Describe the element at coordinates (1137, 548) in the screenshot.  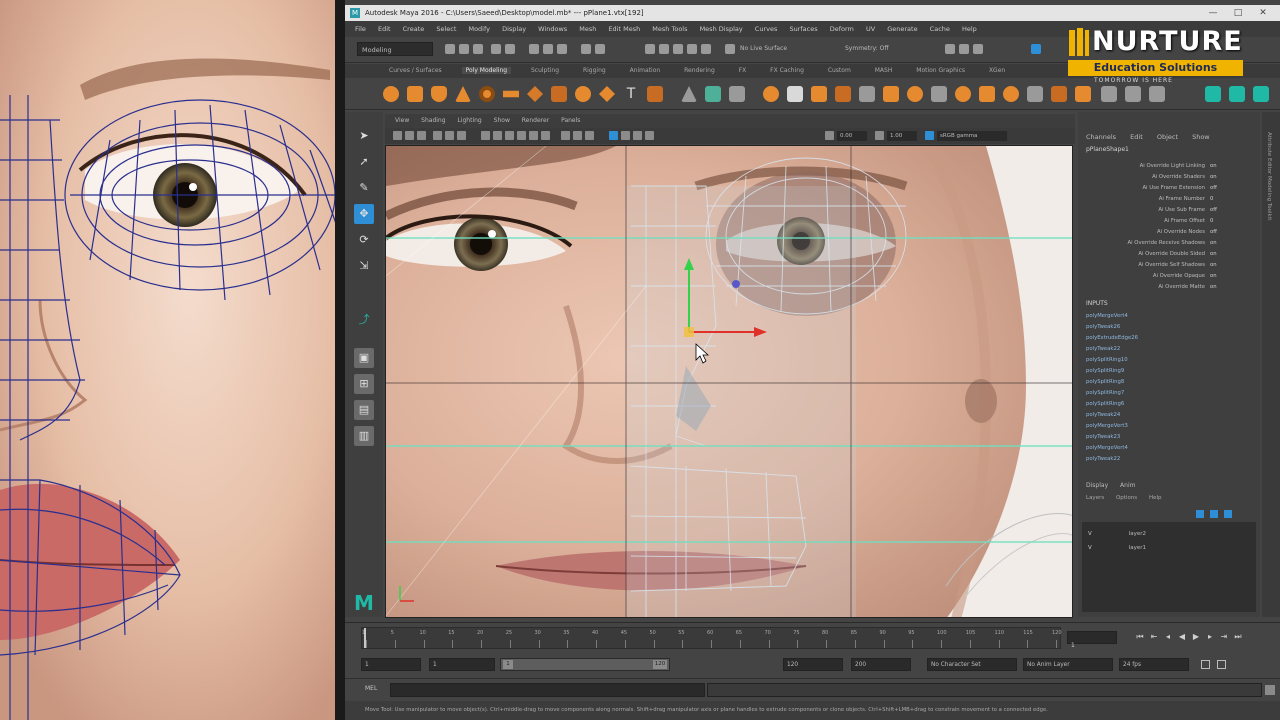
I see `layer-name: layer1` at that location.